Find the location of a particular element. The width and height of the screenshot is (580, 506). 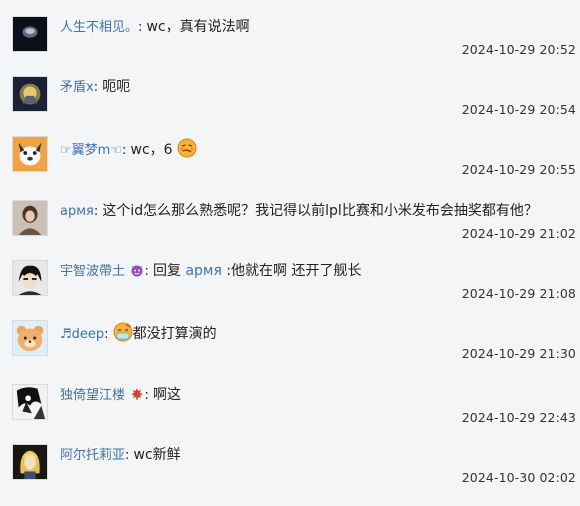

timestamp: 2024-10-29 21:02 is located at coordinates (518, 233).